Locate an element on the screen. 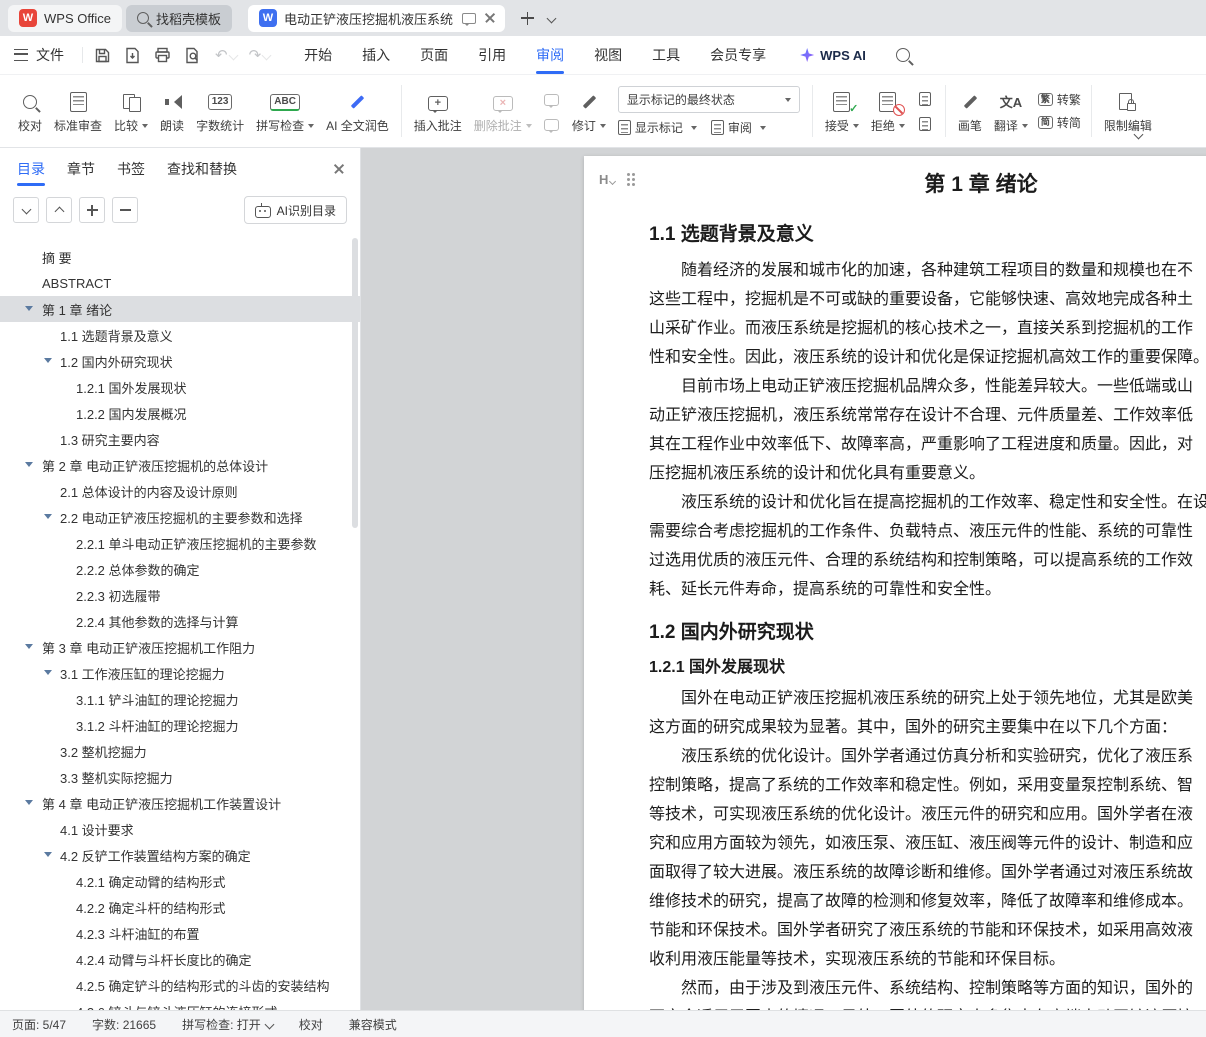 This screenshot has height=1037, width=1206. toc-item: 2.2 电动正铲液压挖掘机的主要参数和选择 is located at coordinates (180, 517).